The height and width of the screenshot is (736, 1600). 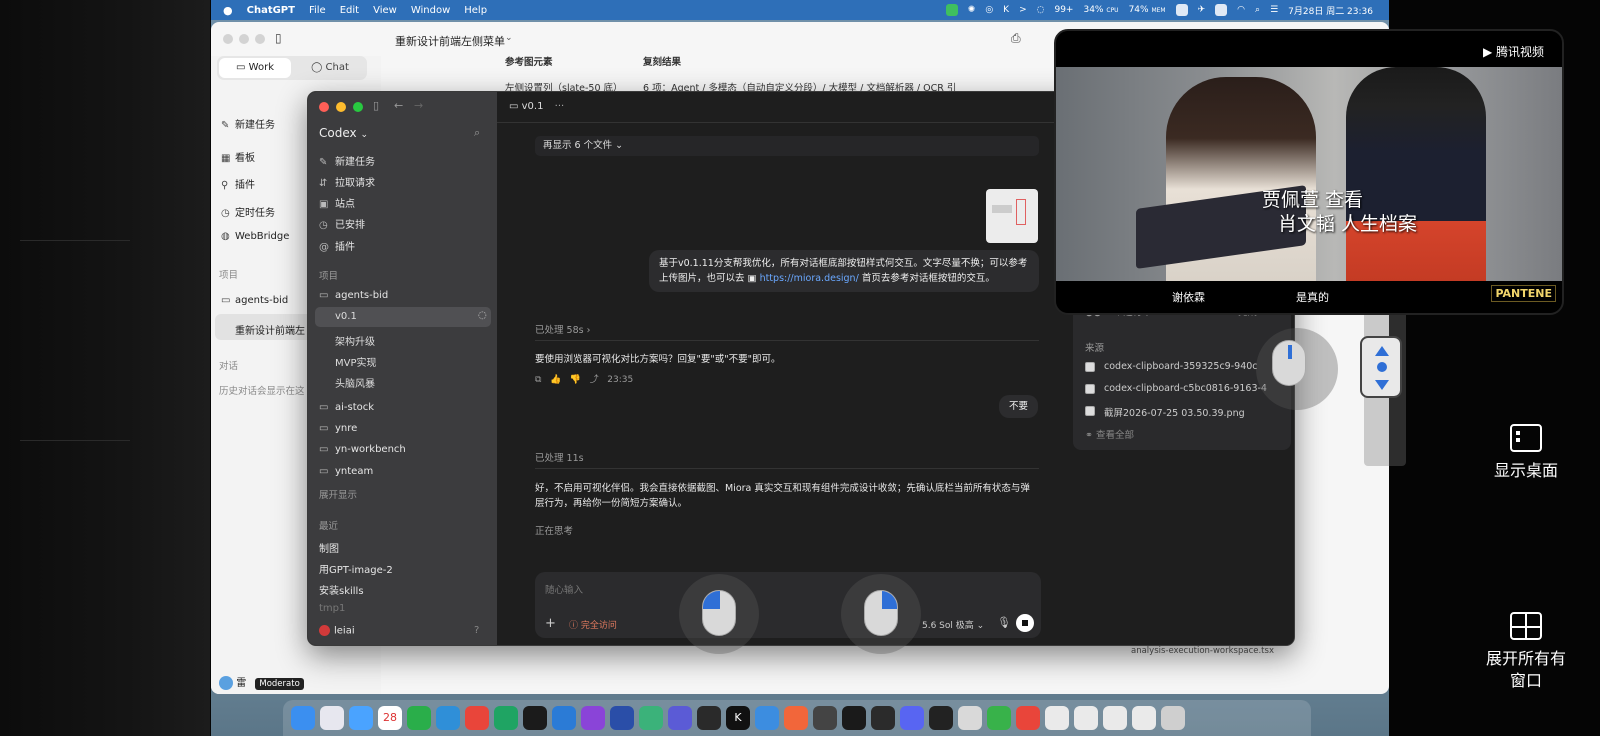 I want to click on edge-icon, so click(x=448, y=718).